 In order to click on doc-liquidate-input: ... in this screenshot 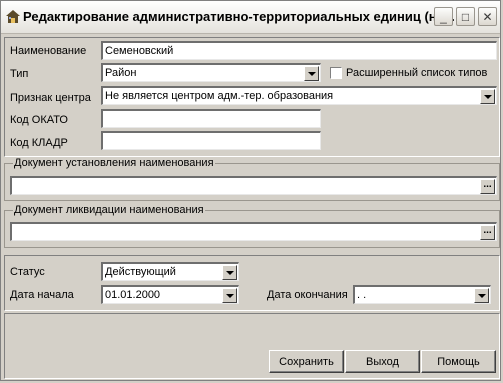, I will do `click(253, 231)`.